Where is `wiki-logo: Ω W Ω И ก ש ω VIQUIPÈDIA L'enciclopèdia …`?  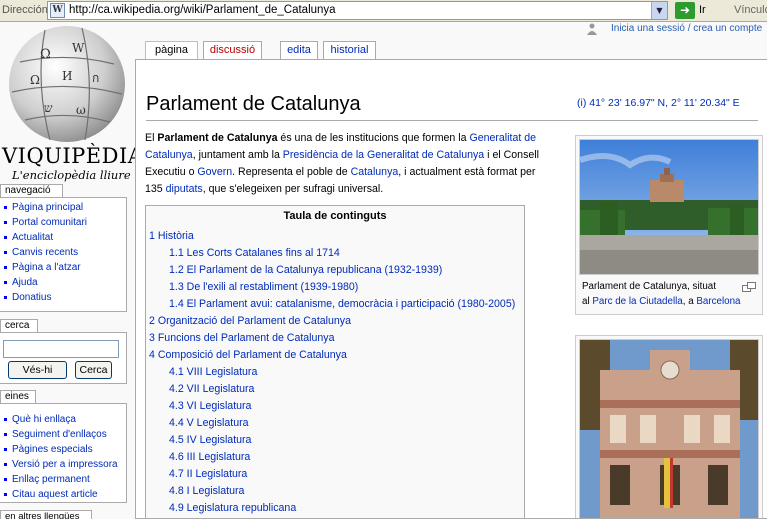 wiki-logo: Ω W Ω И ก ש ω VIQUIPÈDIA L'enciclopèdia … is located at coordinates (71, 102).